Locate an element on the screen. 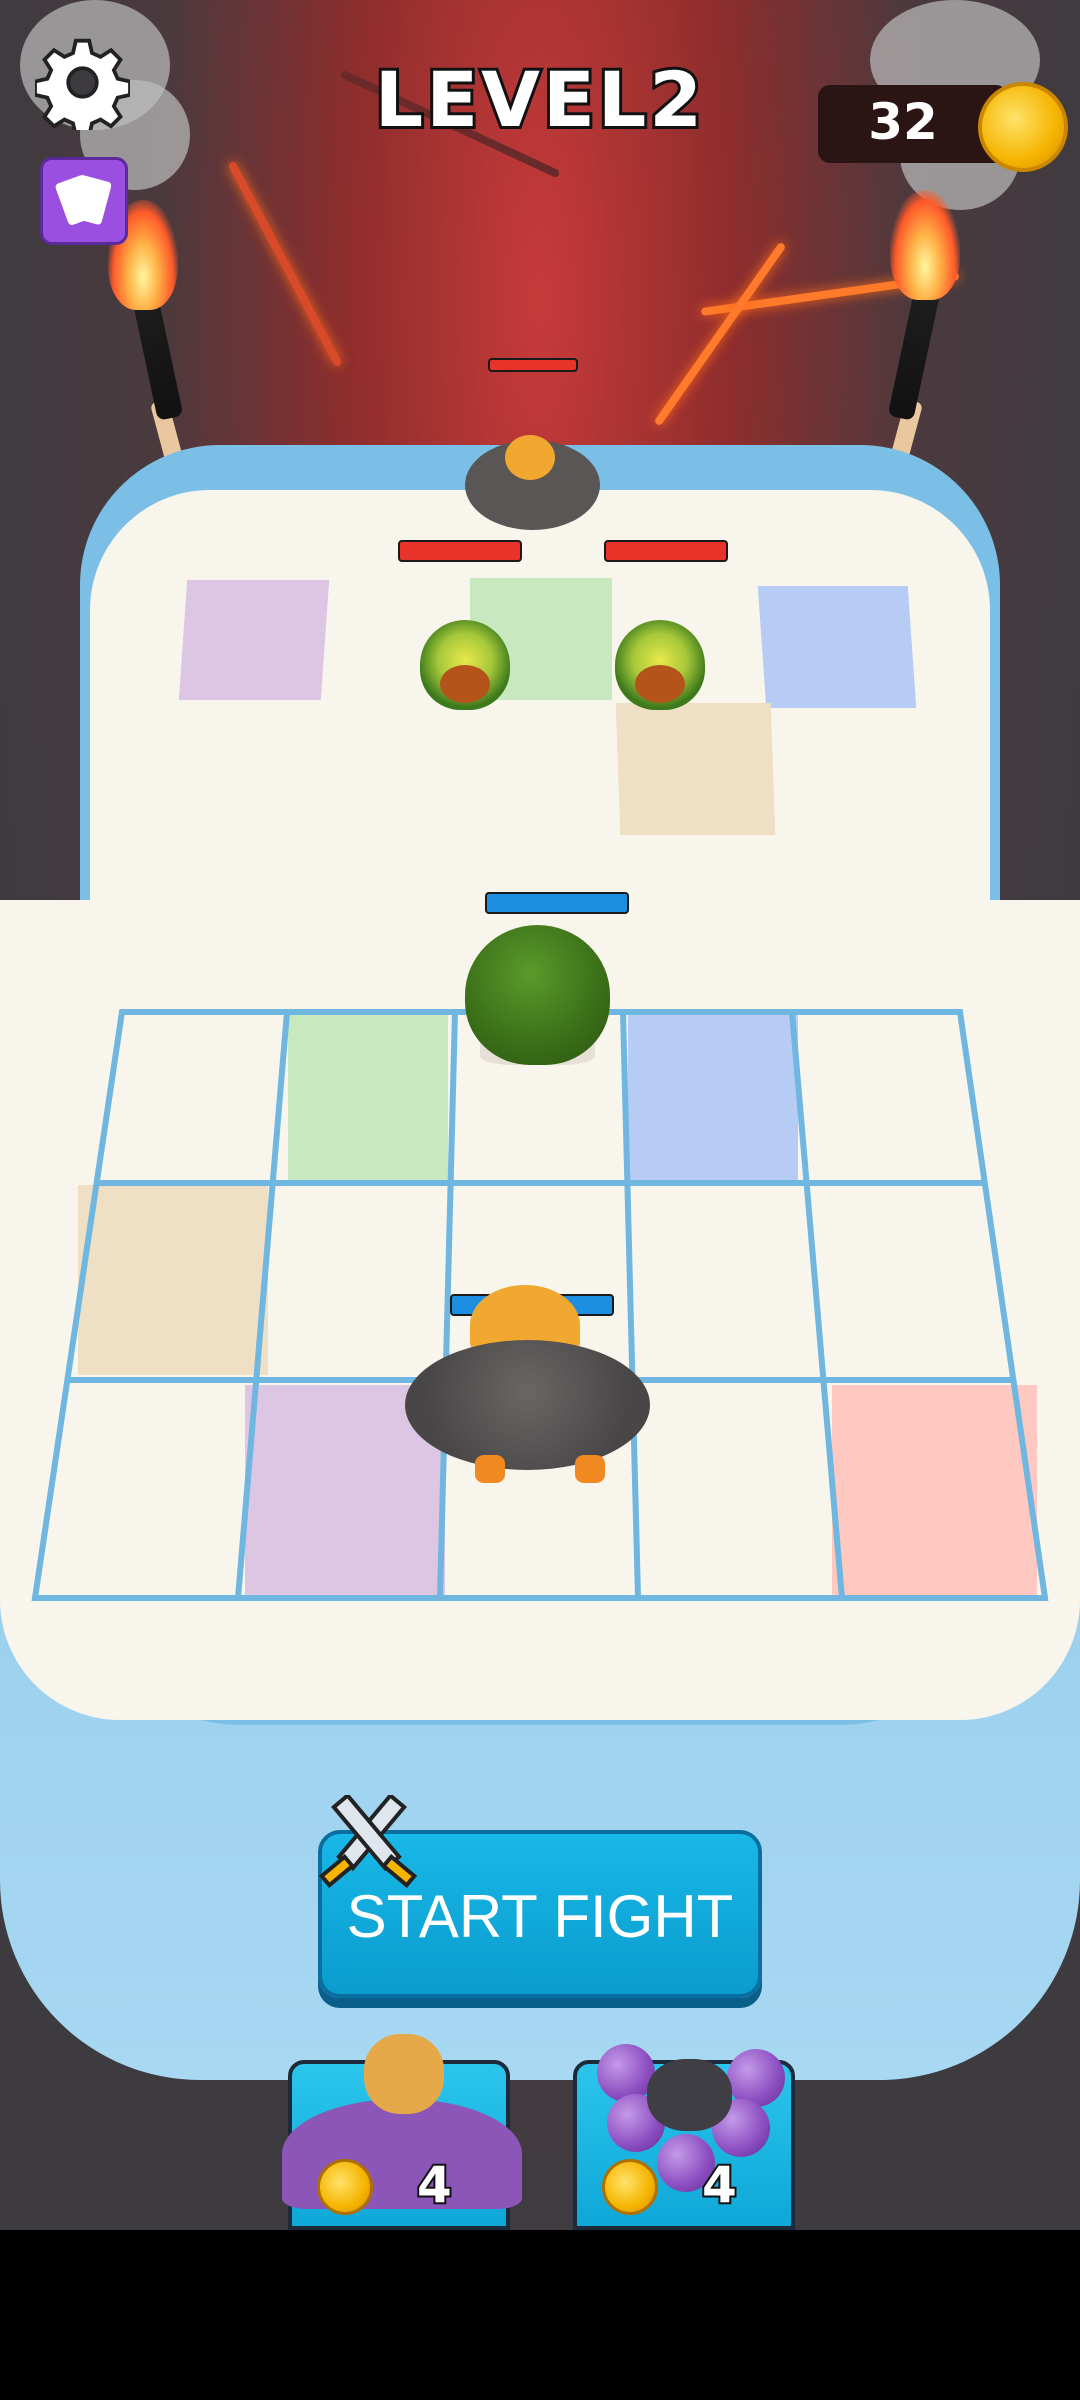 The image size is (1080, 2400). enemy-boss-hp-bar is located at coordinates (533, 365).